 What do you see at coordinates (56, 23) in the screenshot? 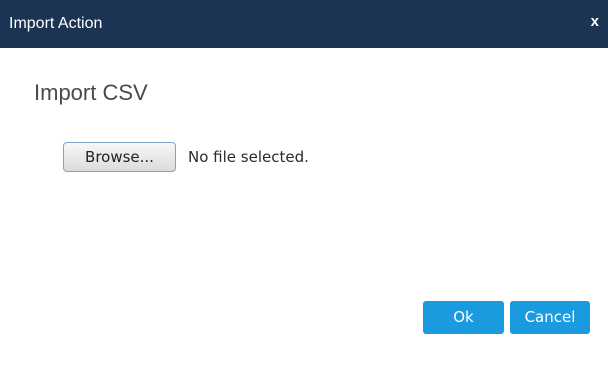
I see `dialog-title: Import Action` at bounding box center [56, 23].